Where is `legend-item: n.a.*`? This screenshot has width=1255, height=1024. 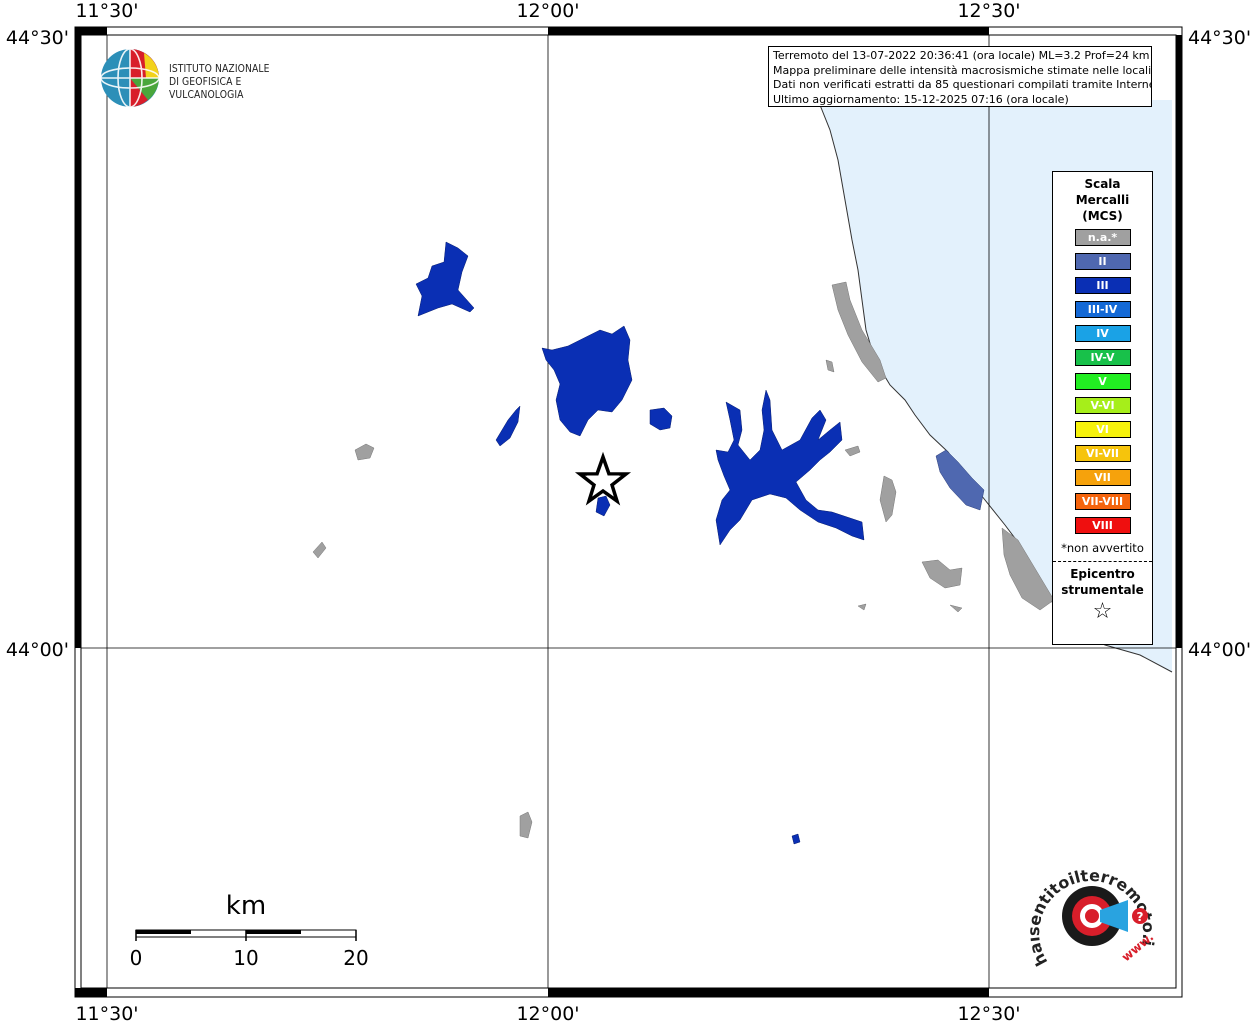 legend-item: n.a.* is located at coordinates (1102, 237).